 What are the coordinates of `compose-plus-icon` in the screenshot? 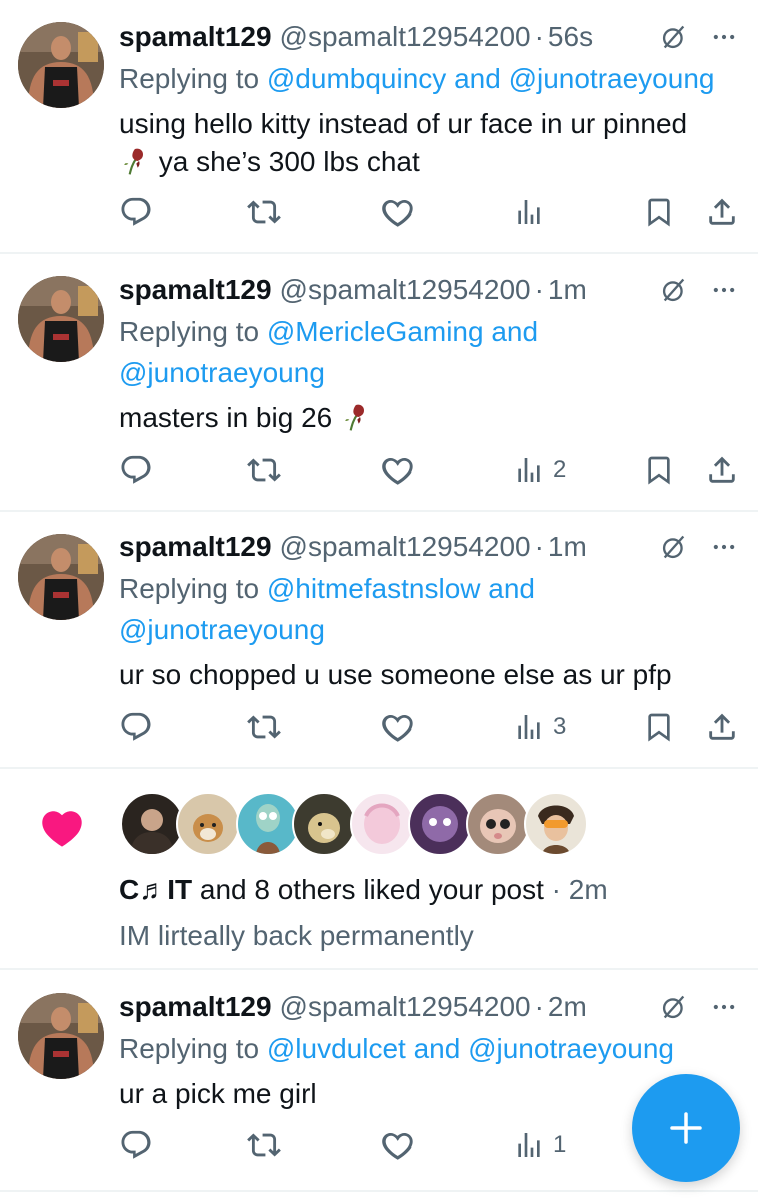 It's located at (686, 1128).